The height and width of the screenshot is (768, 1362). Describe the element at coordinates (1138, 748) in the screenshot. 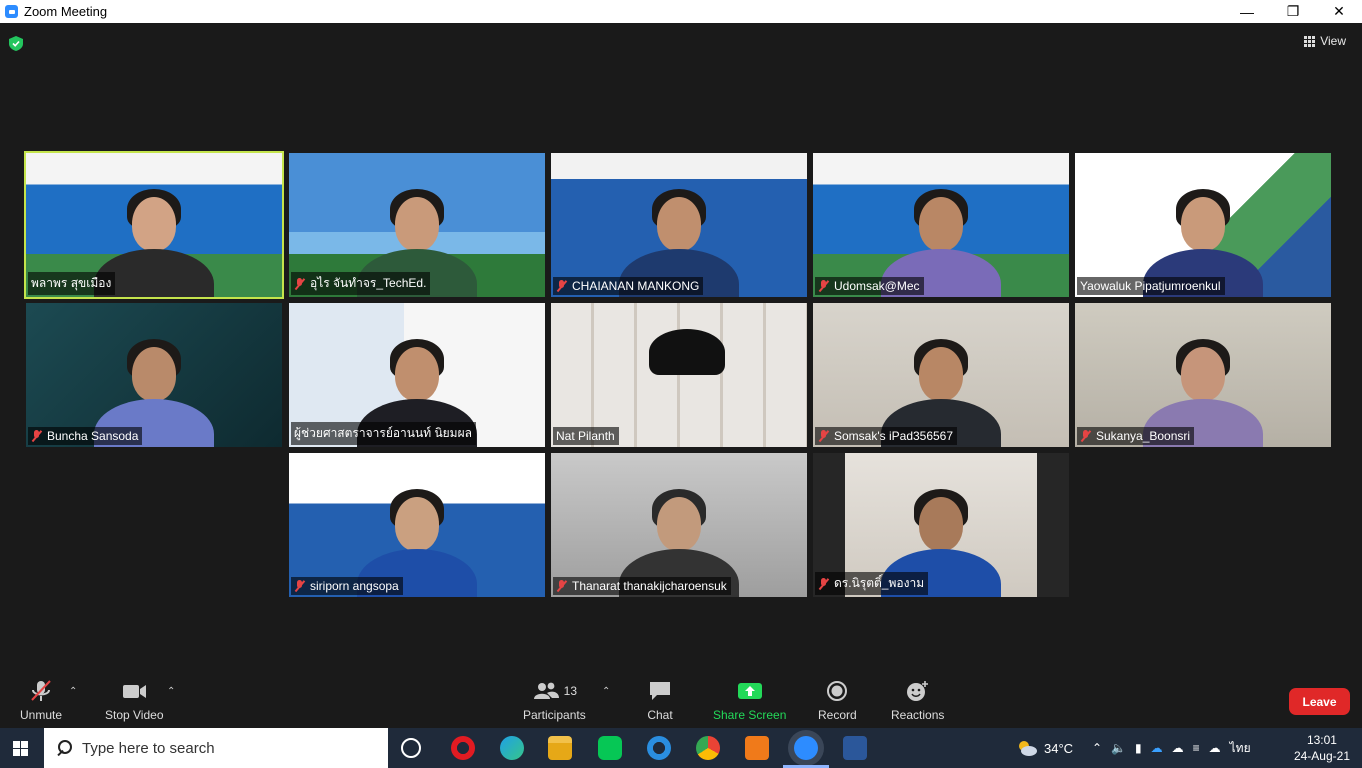

I see `battery-icon: ▮` at that location.